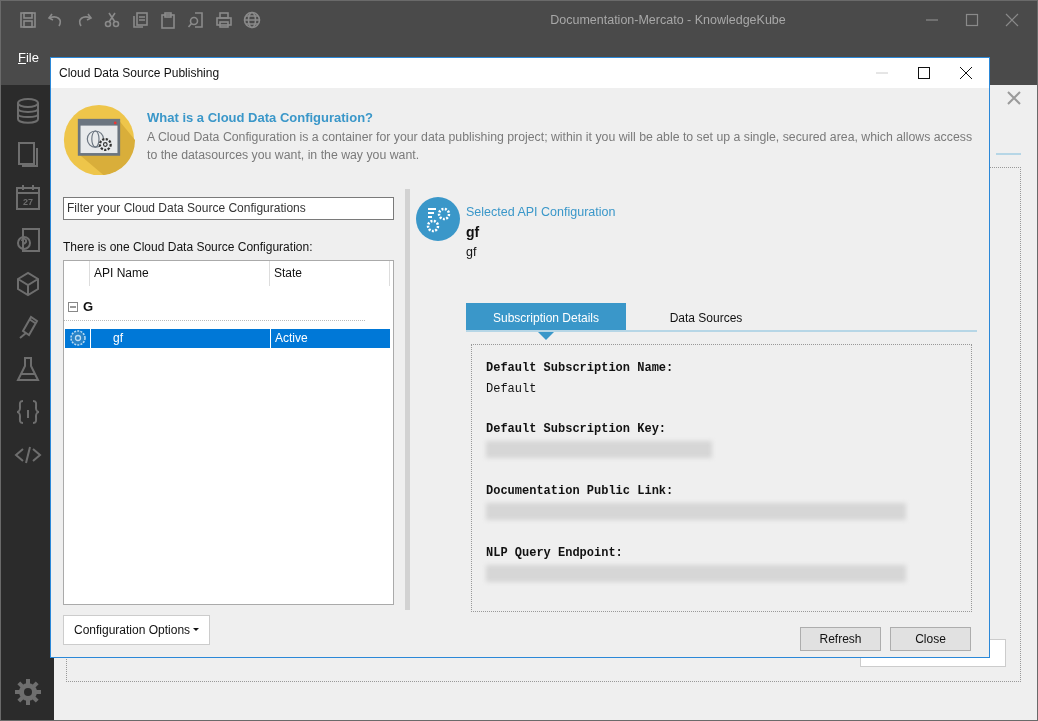  Describe the element at coordinates (73, 306) in the screenshot. I see `collapse-icon` at that location.